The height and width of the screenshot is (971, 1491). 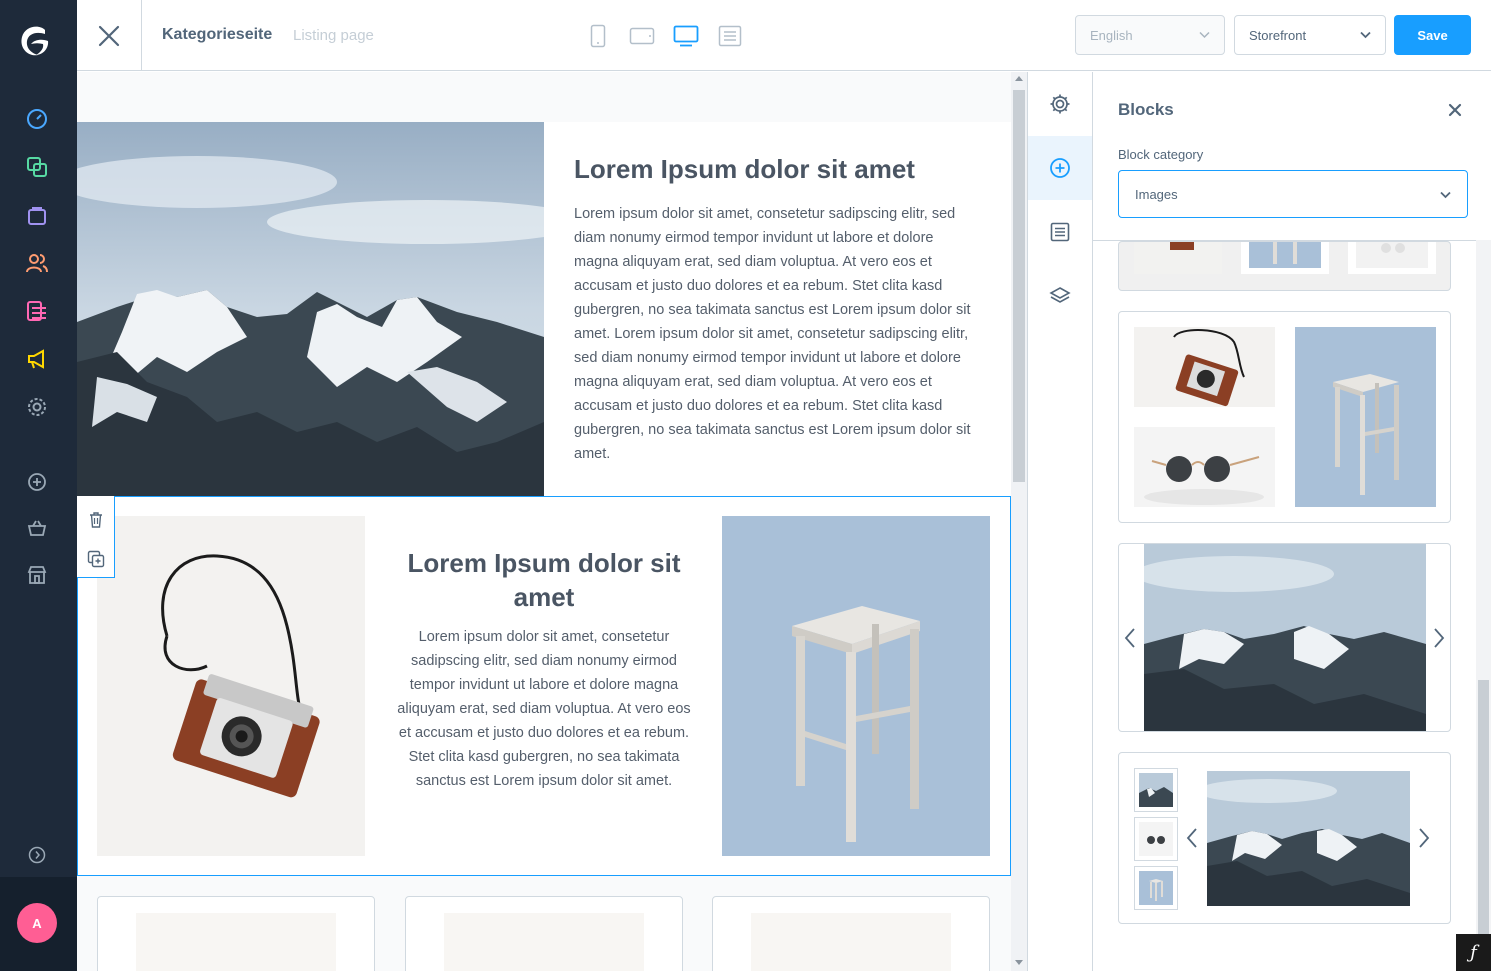 I want to click on page-type: Listing page, so click(x=333, y=35).